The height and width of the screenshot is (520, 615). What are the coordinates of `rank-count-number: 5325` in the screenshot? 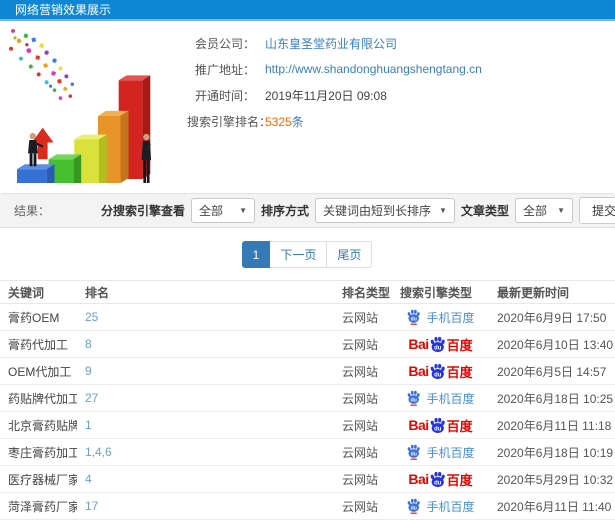 It's located at (278, 121).